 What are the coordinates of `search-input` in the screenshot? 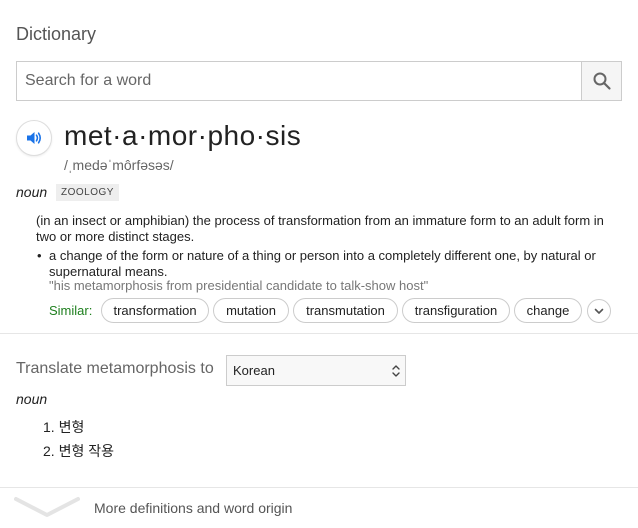 It's located at (299, 81).